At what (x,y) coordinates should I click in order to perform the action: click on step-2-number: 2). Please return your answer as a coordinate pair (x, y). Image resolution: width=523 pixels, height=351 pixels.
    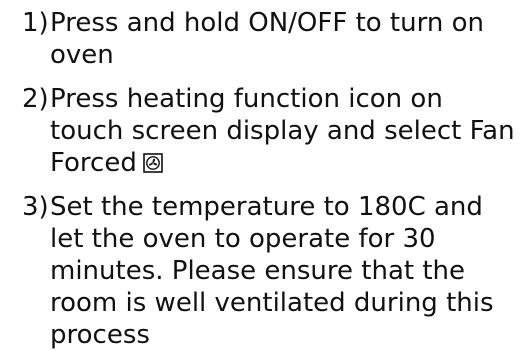
    Looking at the image, I should click on (35, 99).